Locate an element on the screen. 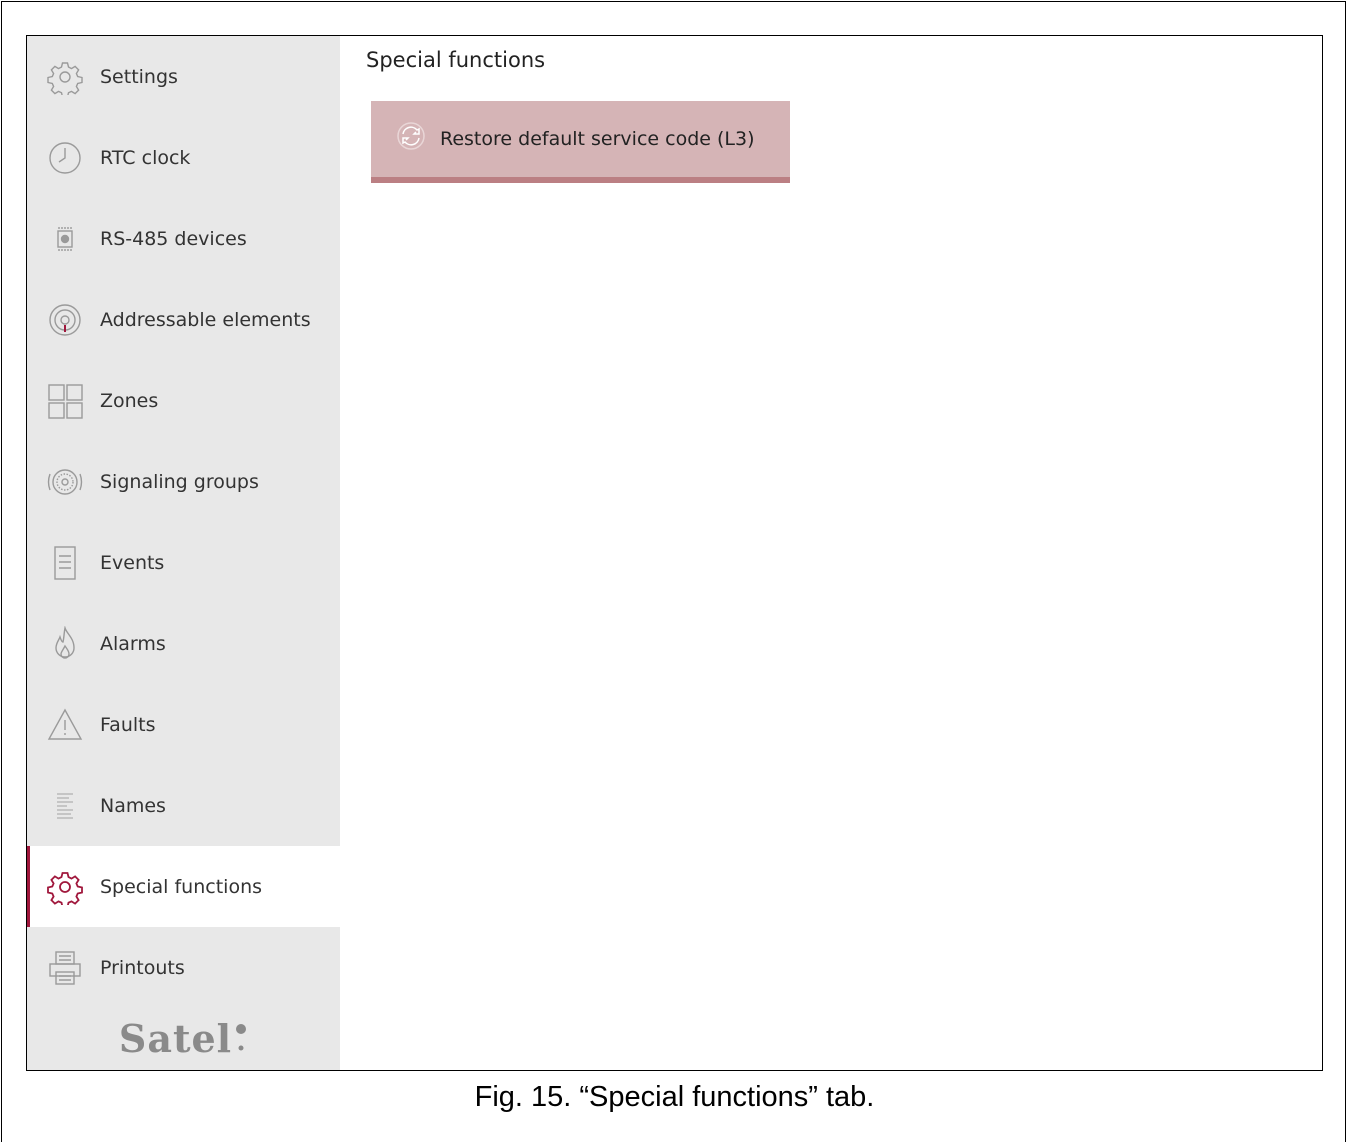 The image size is (1349, 1142). sidebar-item-alarms: Alarms is located at coordinates (183, 643).